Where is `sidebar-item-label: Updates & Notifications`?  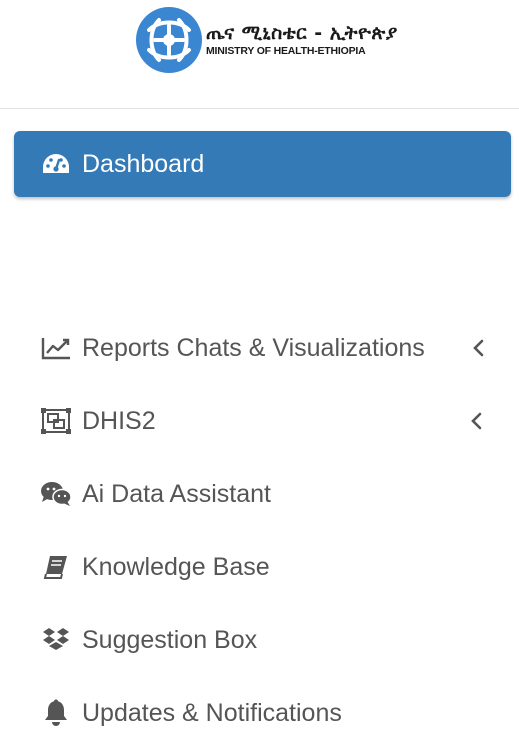 sidebar-item-label: Updates & Notifications is located at coordinates (212, 712).